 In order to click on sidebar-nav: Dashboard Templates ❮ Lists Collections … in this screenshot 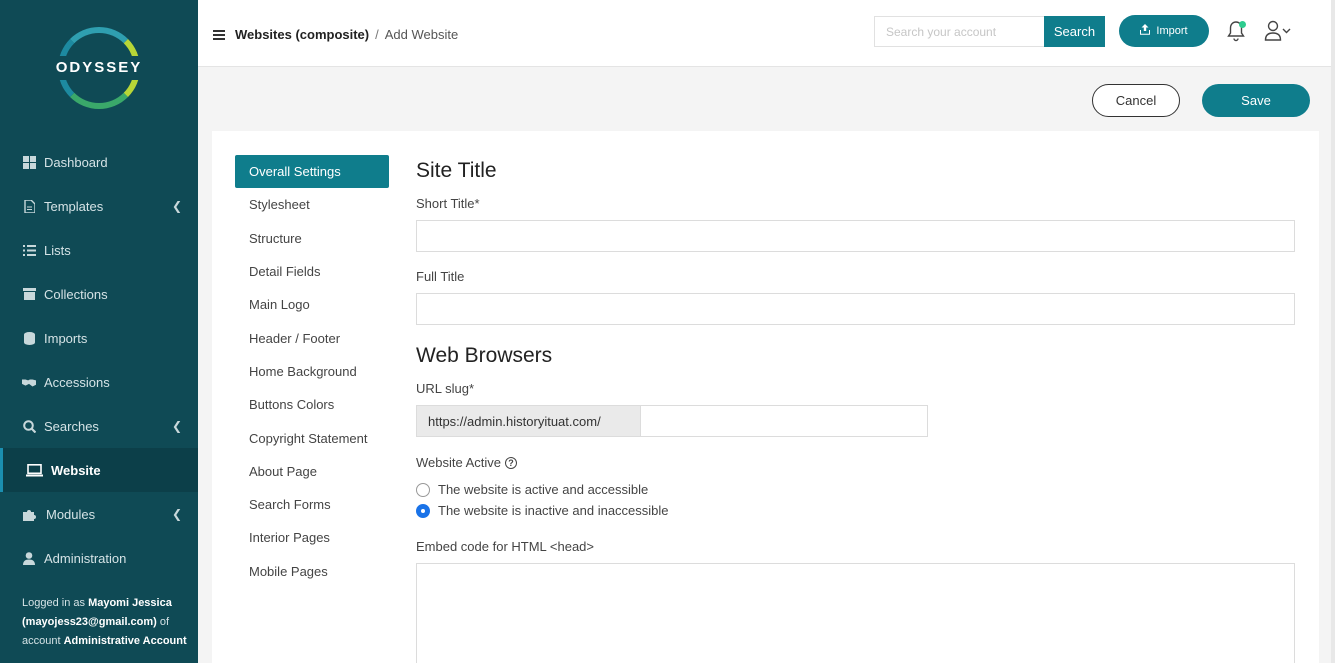, I will do `click(99, 360)`.